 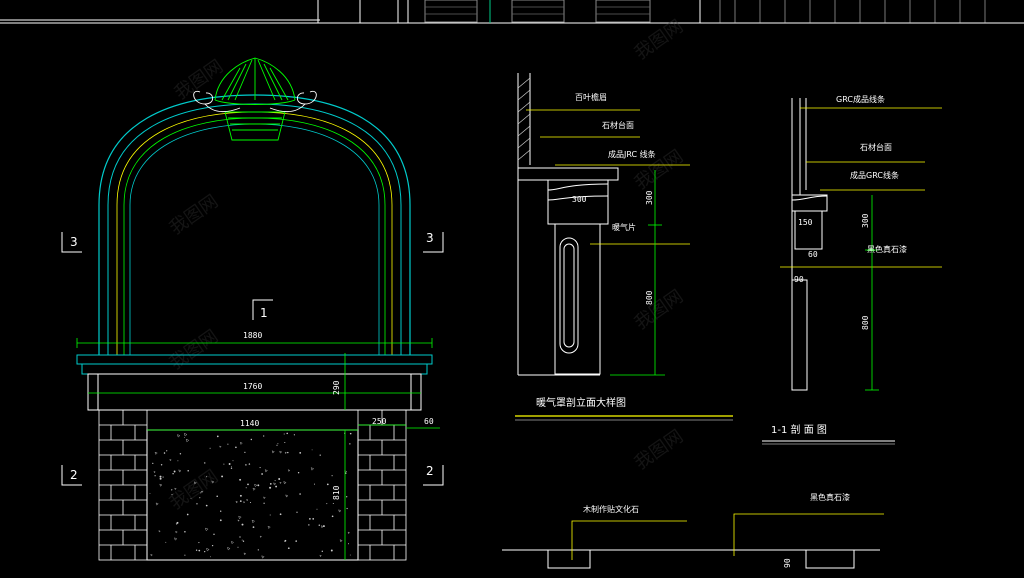 I want to click on label-stone-countertop: 石材台面, so click(x=618, y=125).